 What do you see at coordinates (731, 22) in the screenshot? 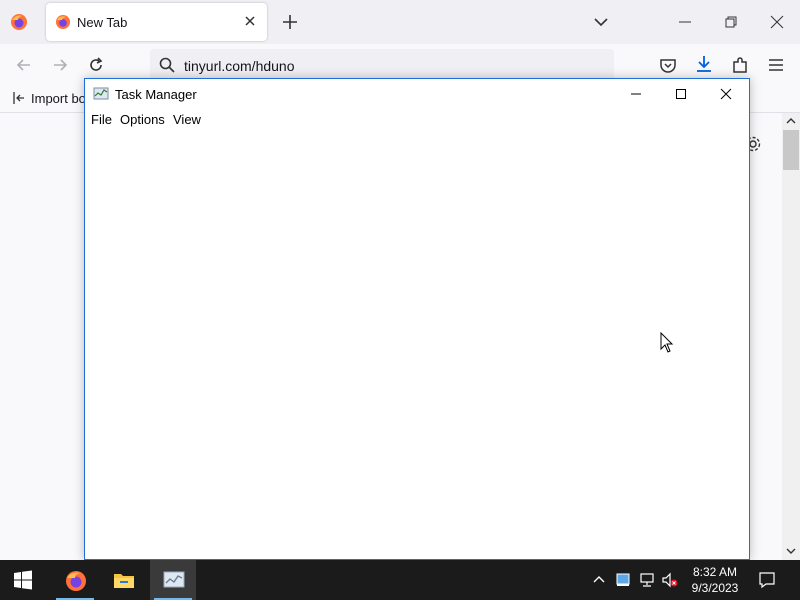
I see `browser-restore-icon` at bounding box center [731, 22].